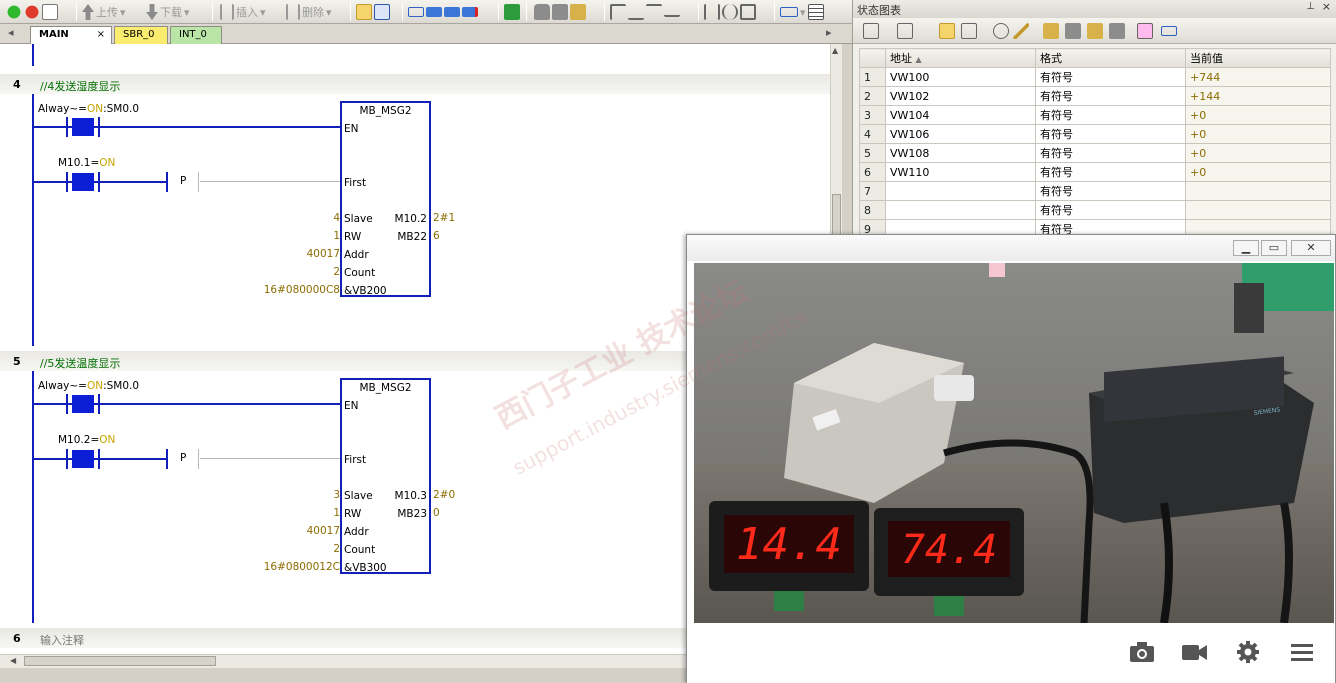 This screenshot has width=1336, height=683. What do you see at coordinates (829, 32) in the screenshot?
I see `chevron-right-icon: ▸` at bounding box center [829, 32].